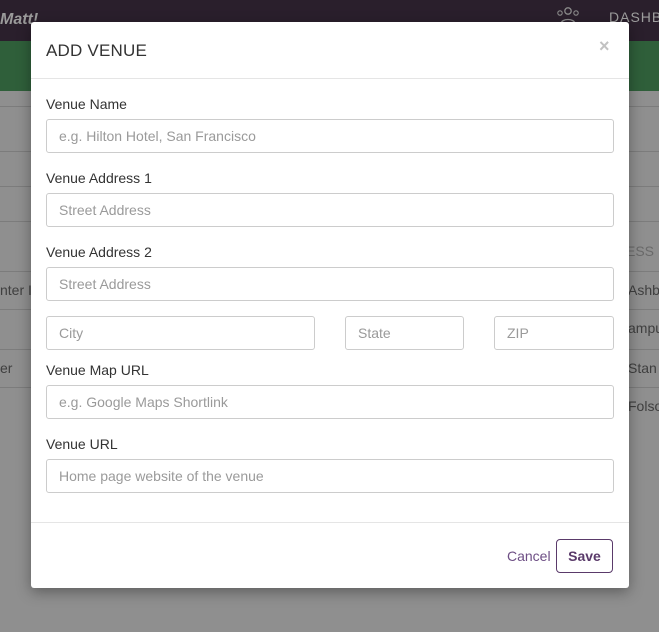 Image resolution: width=659 pixels, height=632 pixels. Describe the element at coordinates (643, 406) in the screenshot. I see `table-cell: Folso` at that location.